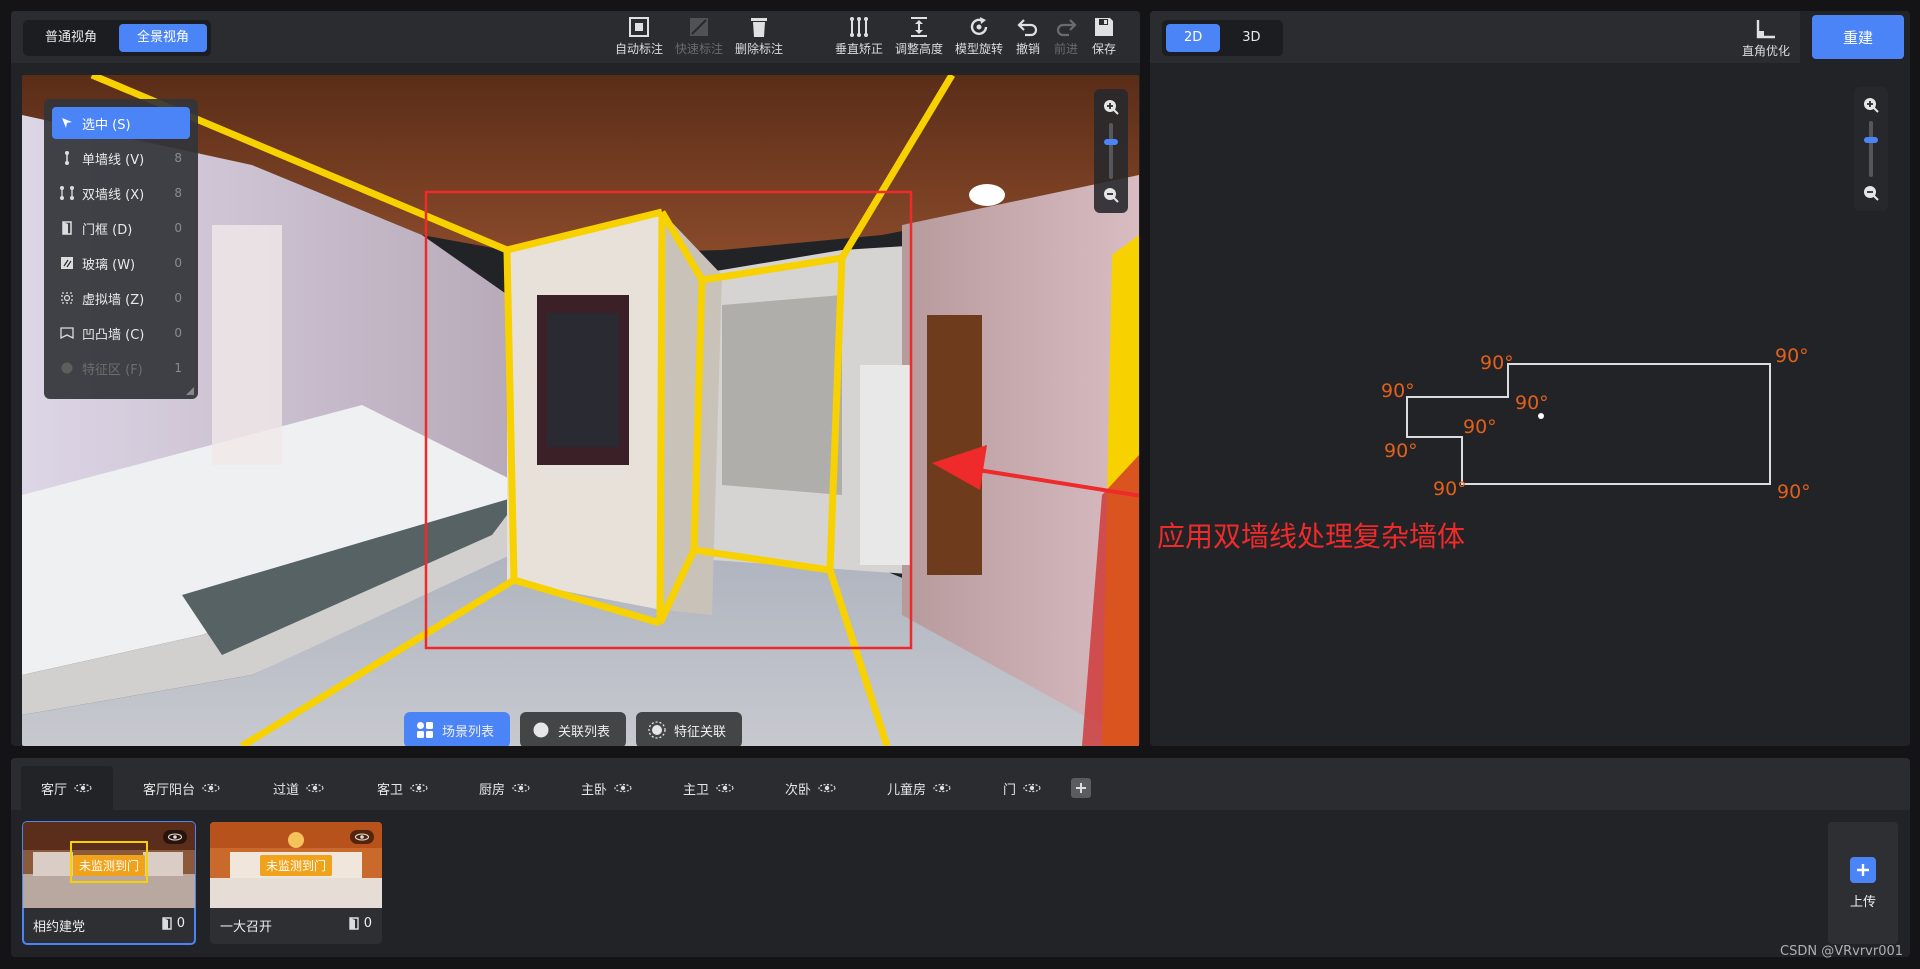 The height and width of the screenshot is (969, 1920). I want to click on height-adjust-button: 调整高度, so click(919, 35).